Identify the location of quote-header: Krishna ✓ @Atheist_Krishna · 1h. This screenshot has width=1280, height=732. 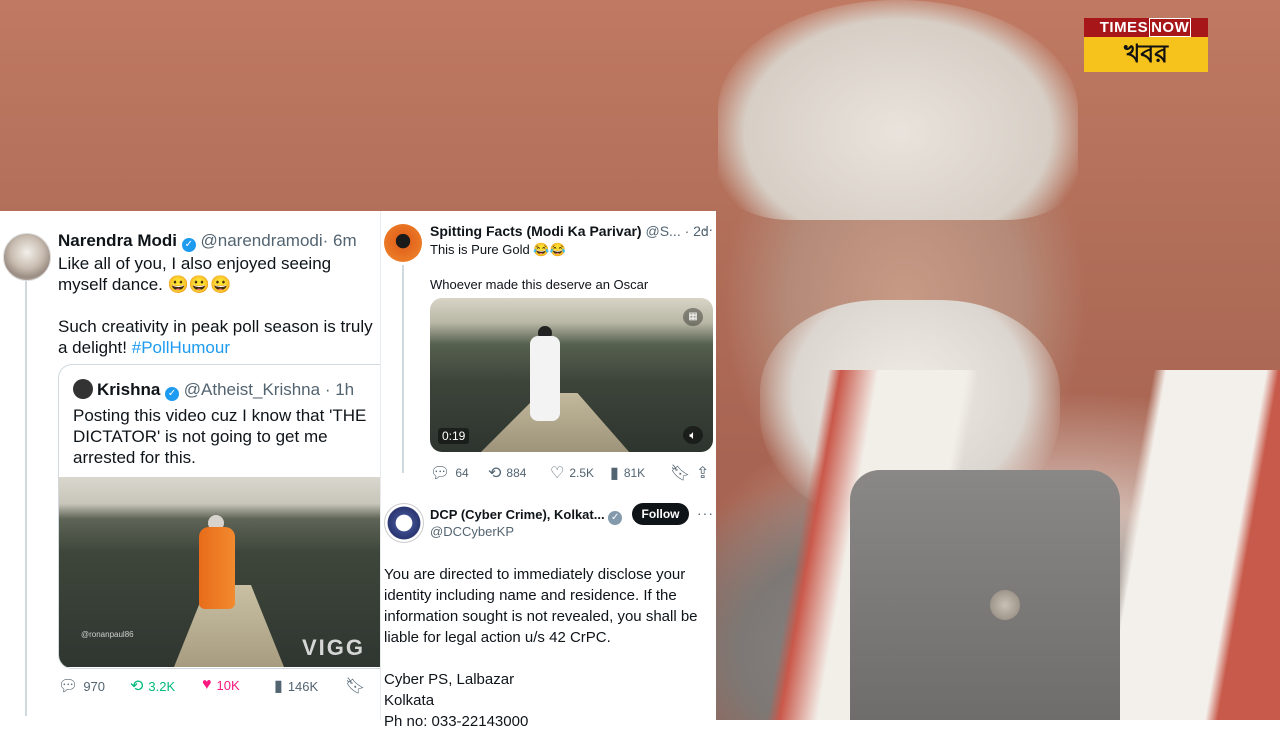
(225, 390).